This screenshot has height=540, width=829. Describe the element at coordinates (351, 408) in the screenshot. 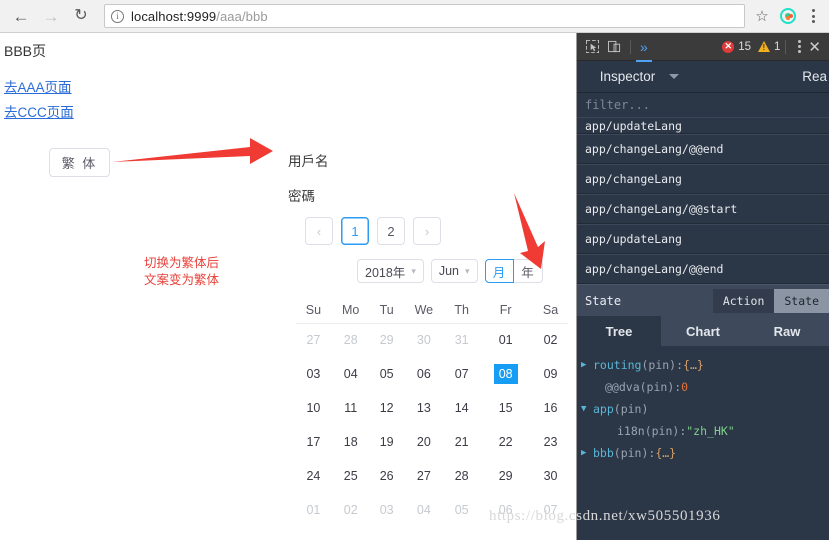

I see `calendar-day: 11` at that location.